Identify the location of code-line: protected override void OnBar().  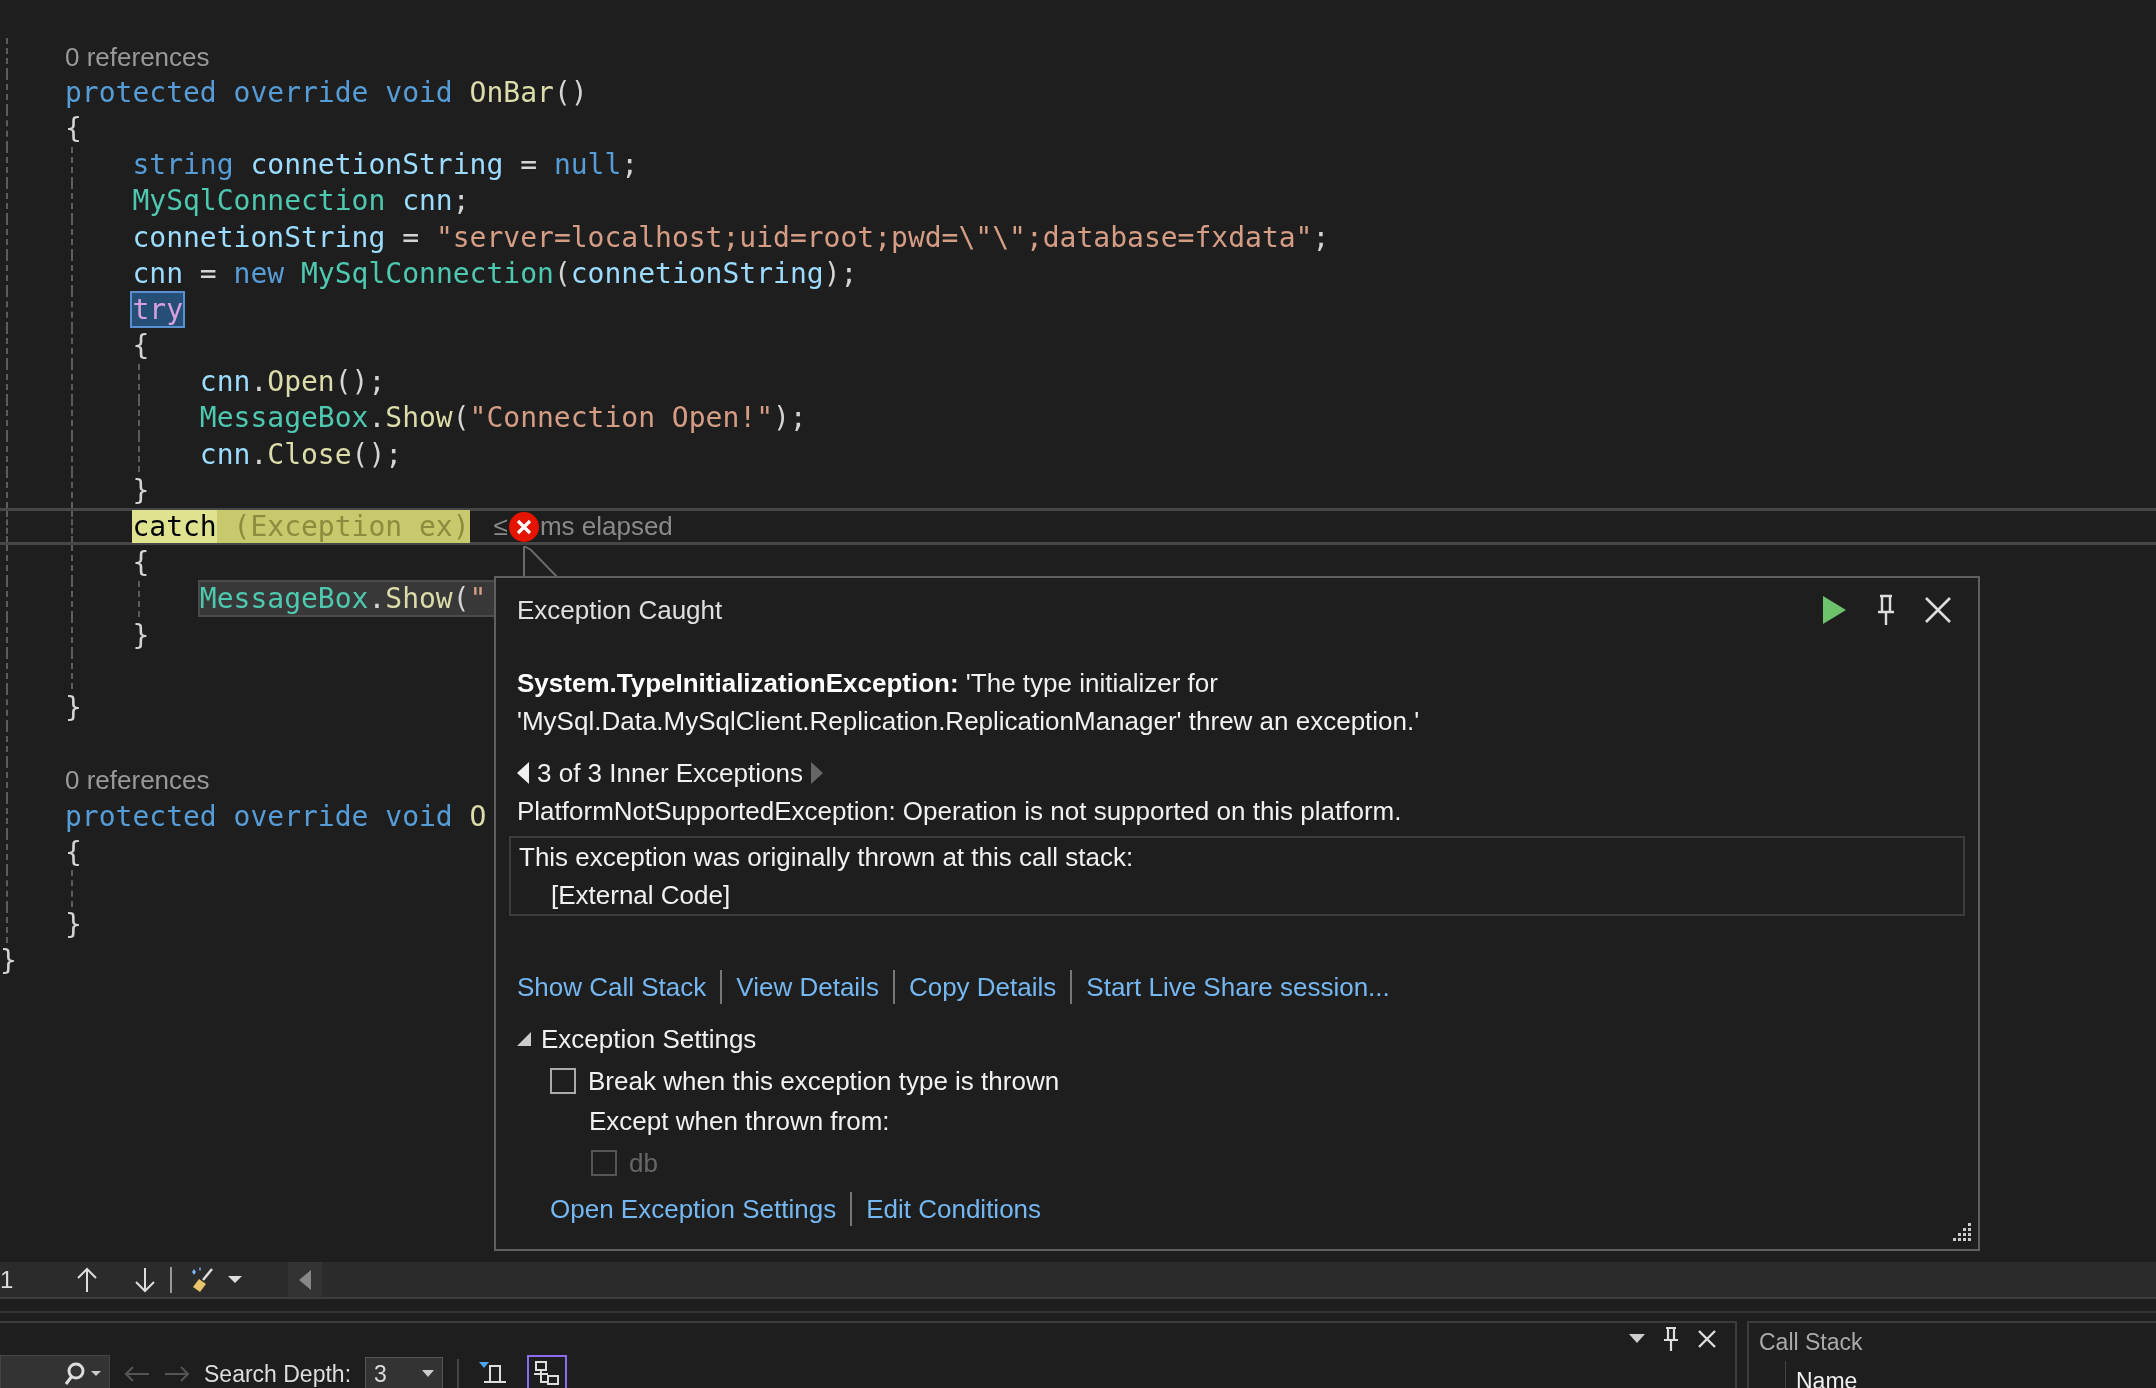
(326, 92).